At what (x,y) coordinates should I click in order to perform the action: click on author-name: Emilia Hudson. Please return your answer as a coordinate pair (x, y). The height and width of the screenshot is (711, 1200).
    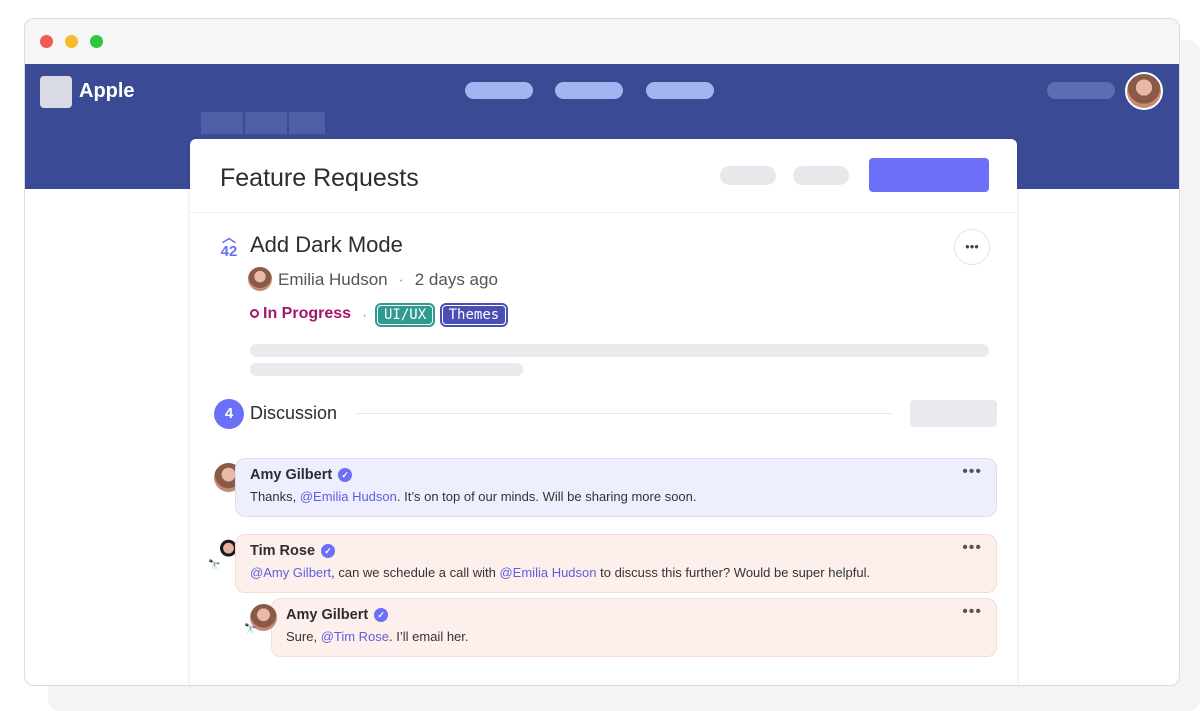
    Looking at the image, I should click on (333, 279).